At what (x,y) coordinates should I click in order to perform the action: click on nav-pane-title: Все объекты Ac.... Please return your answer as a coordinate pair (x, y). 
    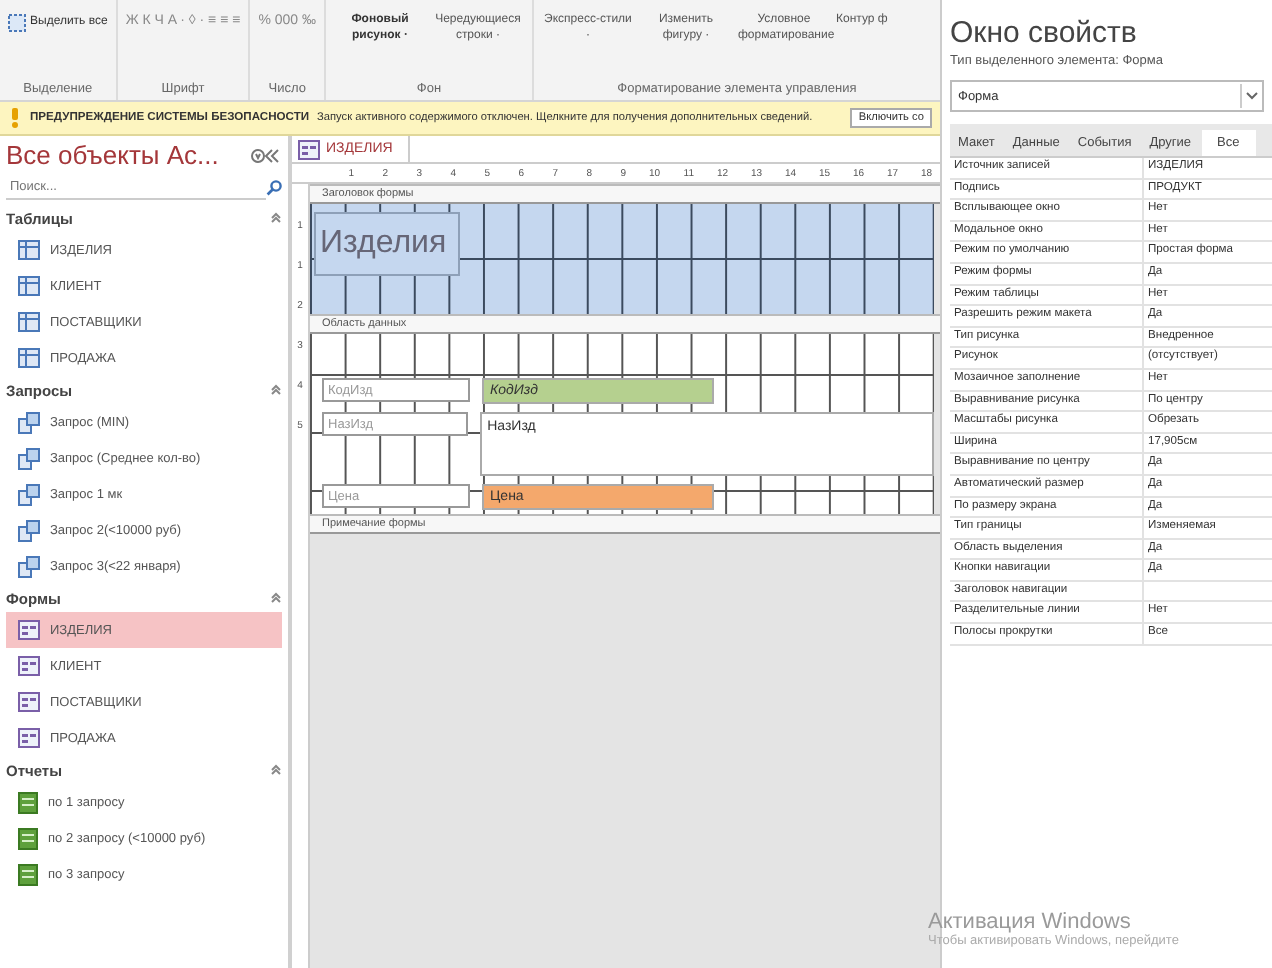
    Looking at the image, I should click on (112, 155).